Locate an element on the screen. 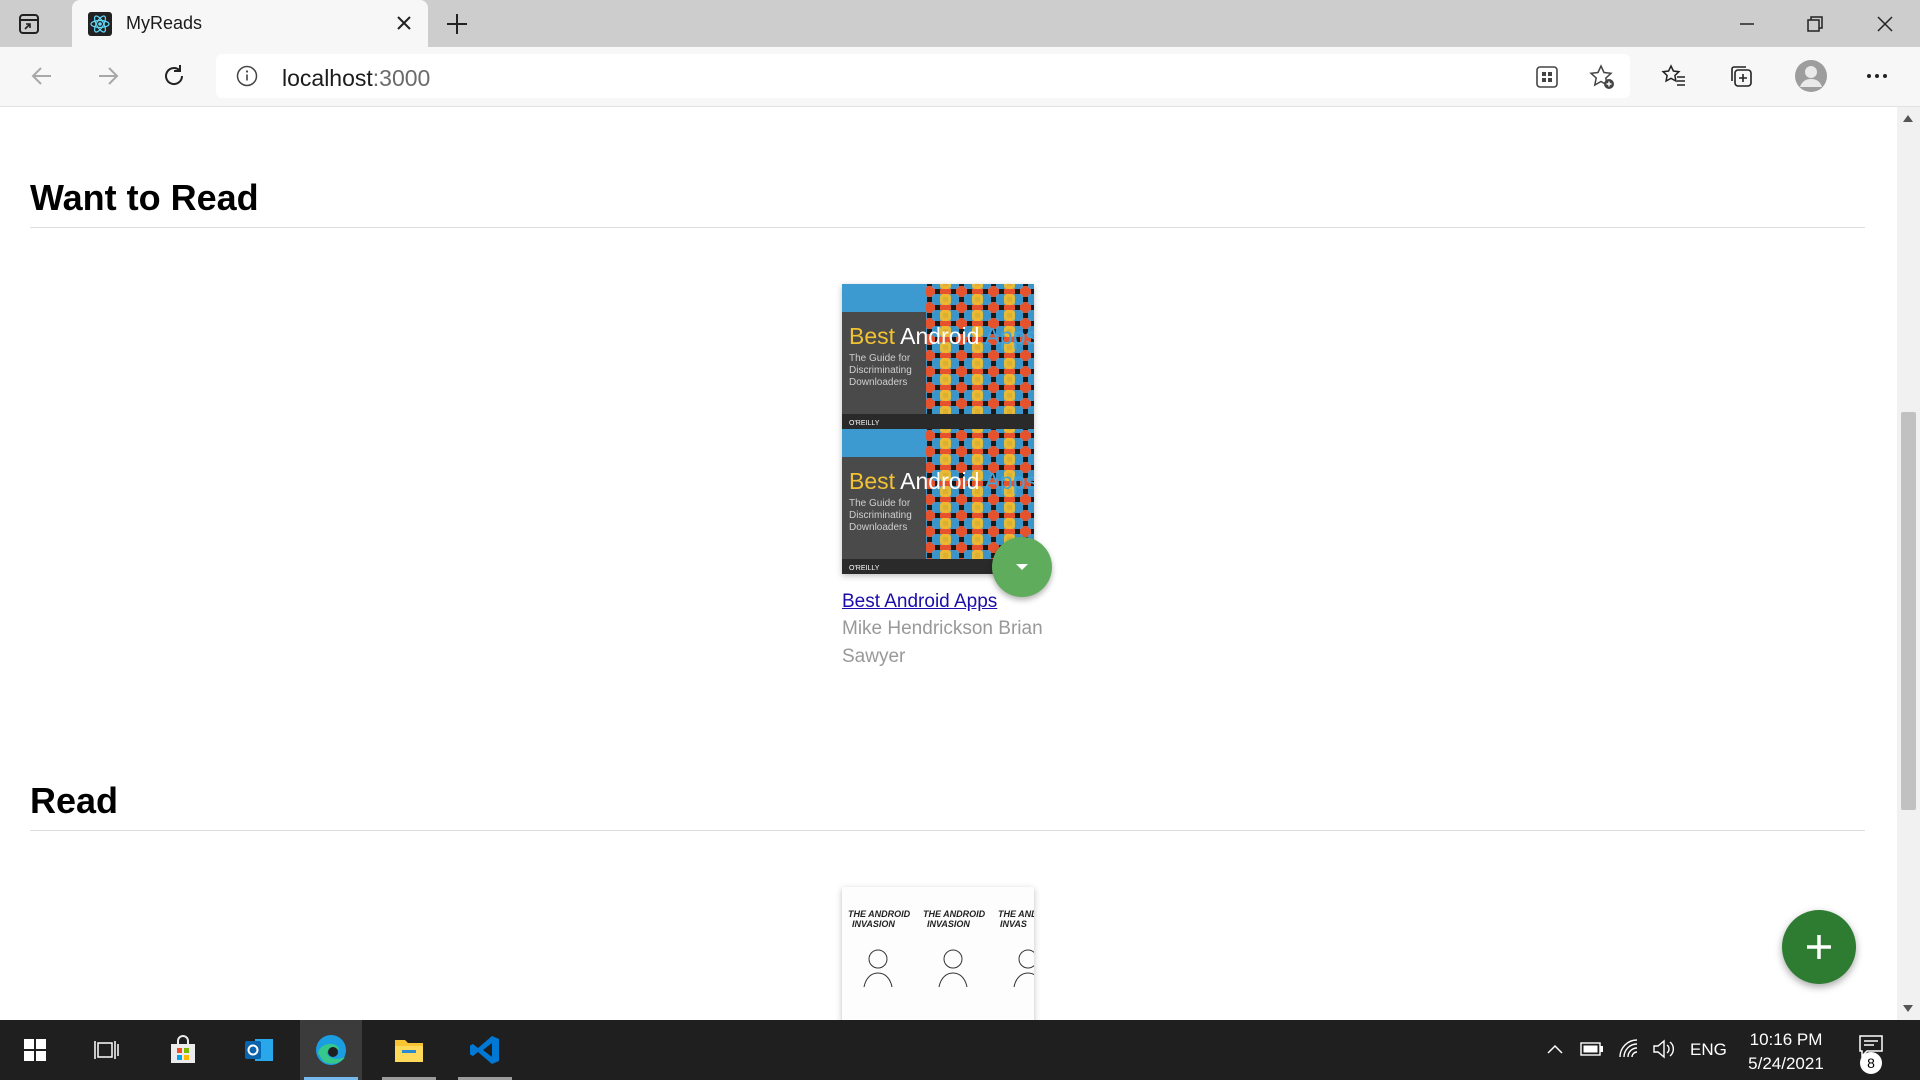  scroll-up-icon is located at coordinates (1908, 118).